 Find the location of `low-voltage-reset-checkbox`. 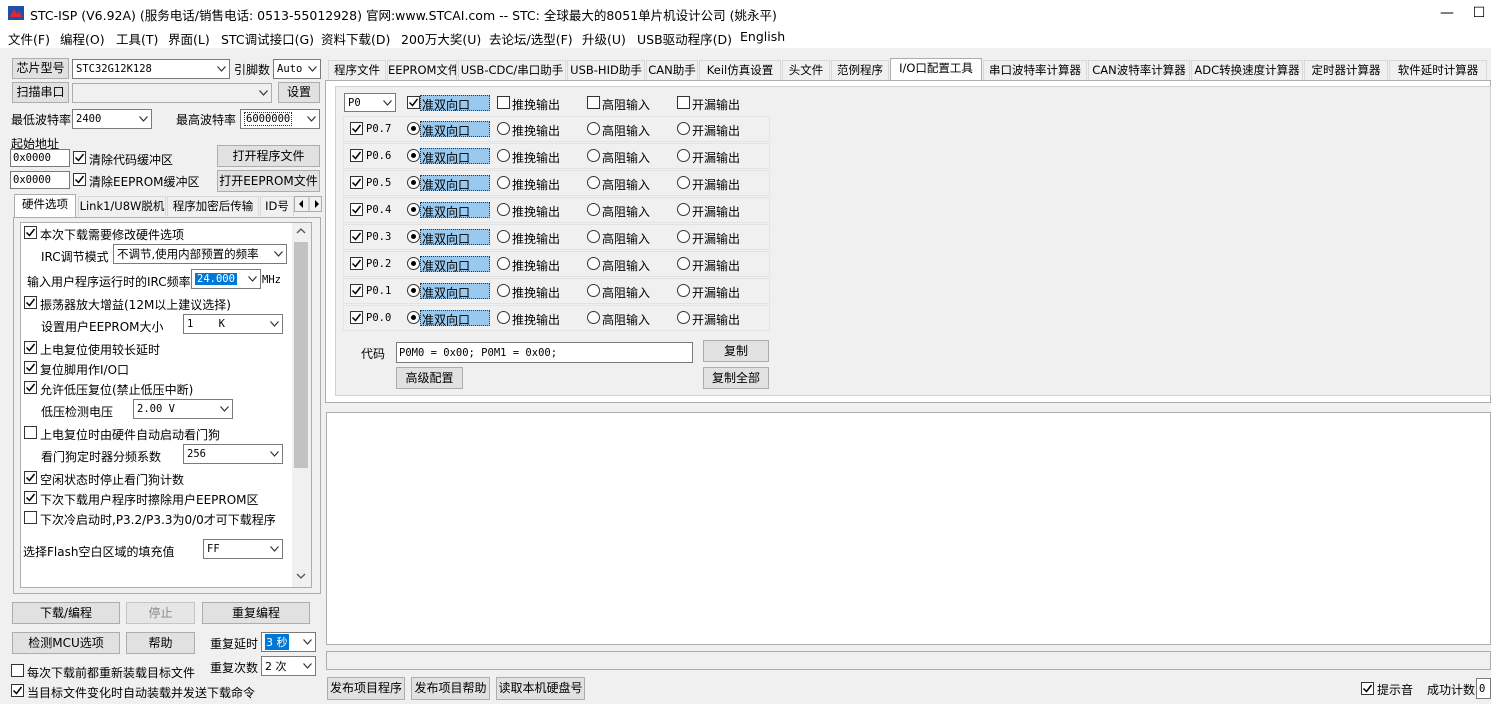

low-voltage-reset-checkbox is located at coordinates (30, 387).